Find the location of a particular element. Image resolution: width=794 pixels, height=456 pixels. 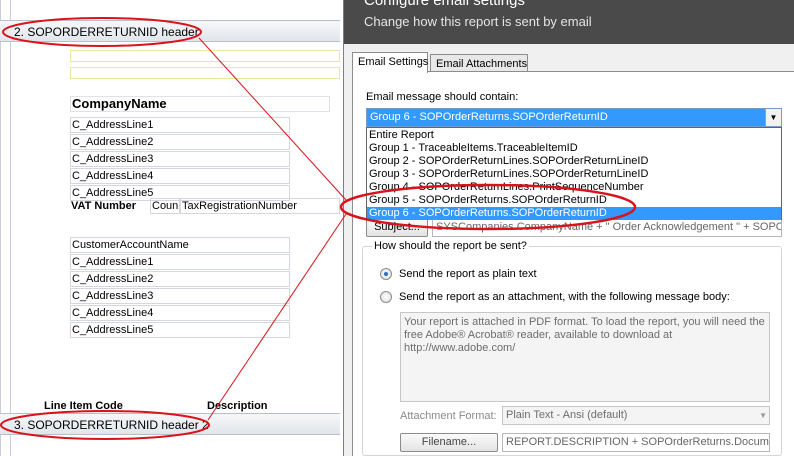

attachment-format-value: Plain Text - Ansi (default) is located at coordinates (567, 415).